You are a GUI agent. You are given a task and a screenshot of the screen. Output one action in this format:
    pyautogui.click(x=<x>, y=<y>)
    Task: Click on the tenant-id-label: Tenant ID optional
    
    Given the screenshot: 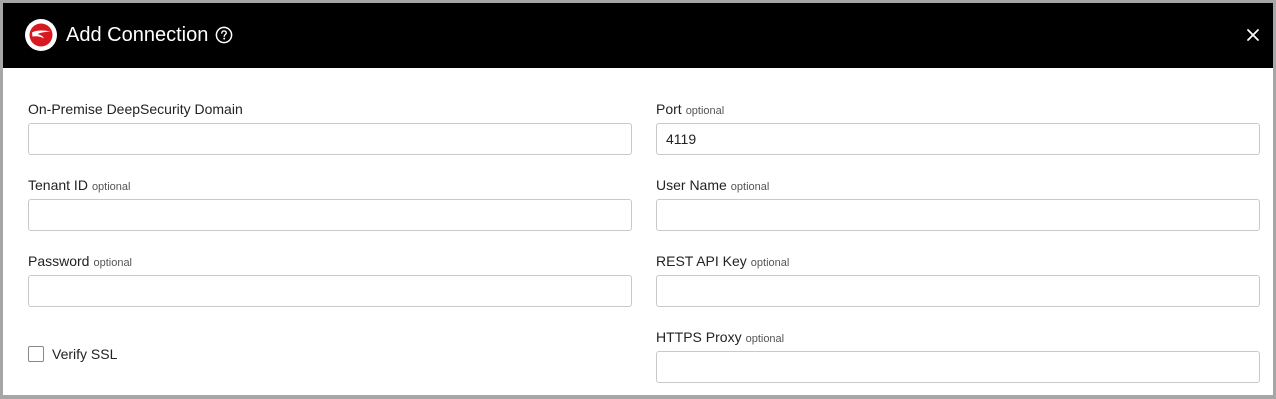 What is the action you would take?
    pyautogui.click(x=79, y=185)
    